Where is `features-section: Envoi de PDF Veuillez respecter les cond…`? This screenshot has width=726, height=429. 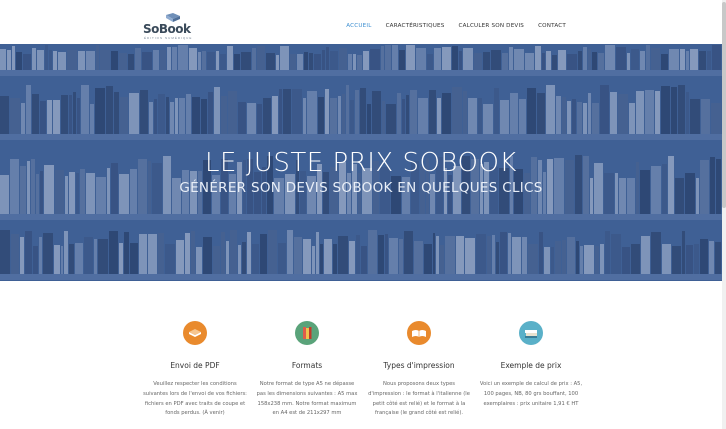
features-section: Envoi de PDF Veuillez respecter les cond… is located at coordinates (363, 370).